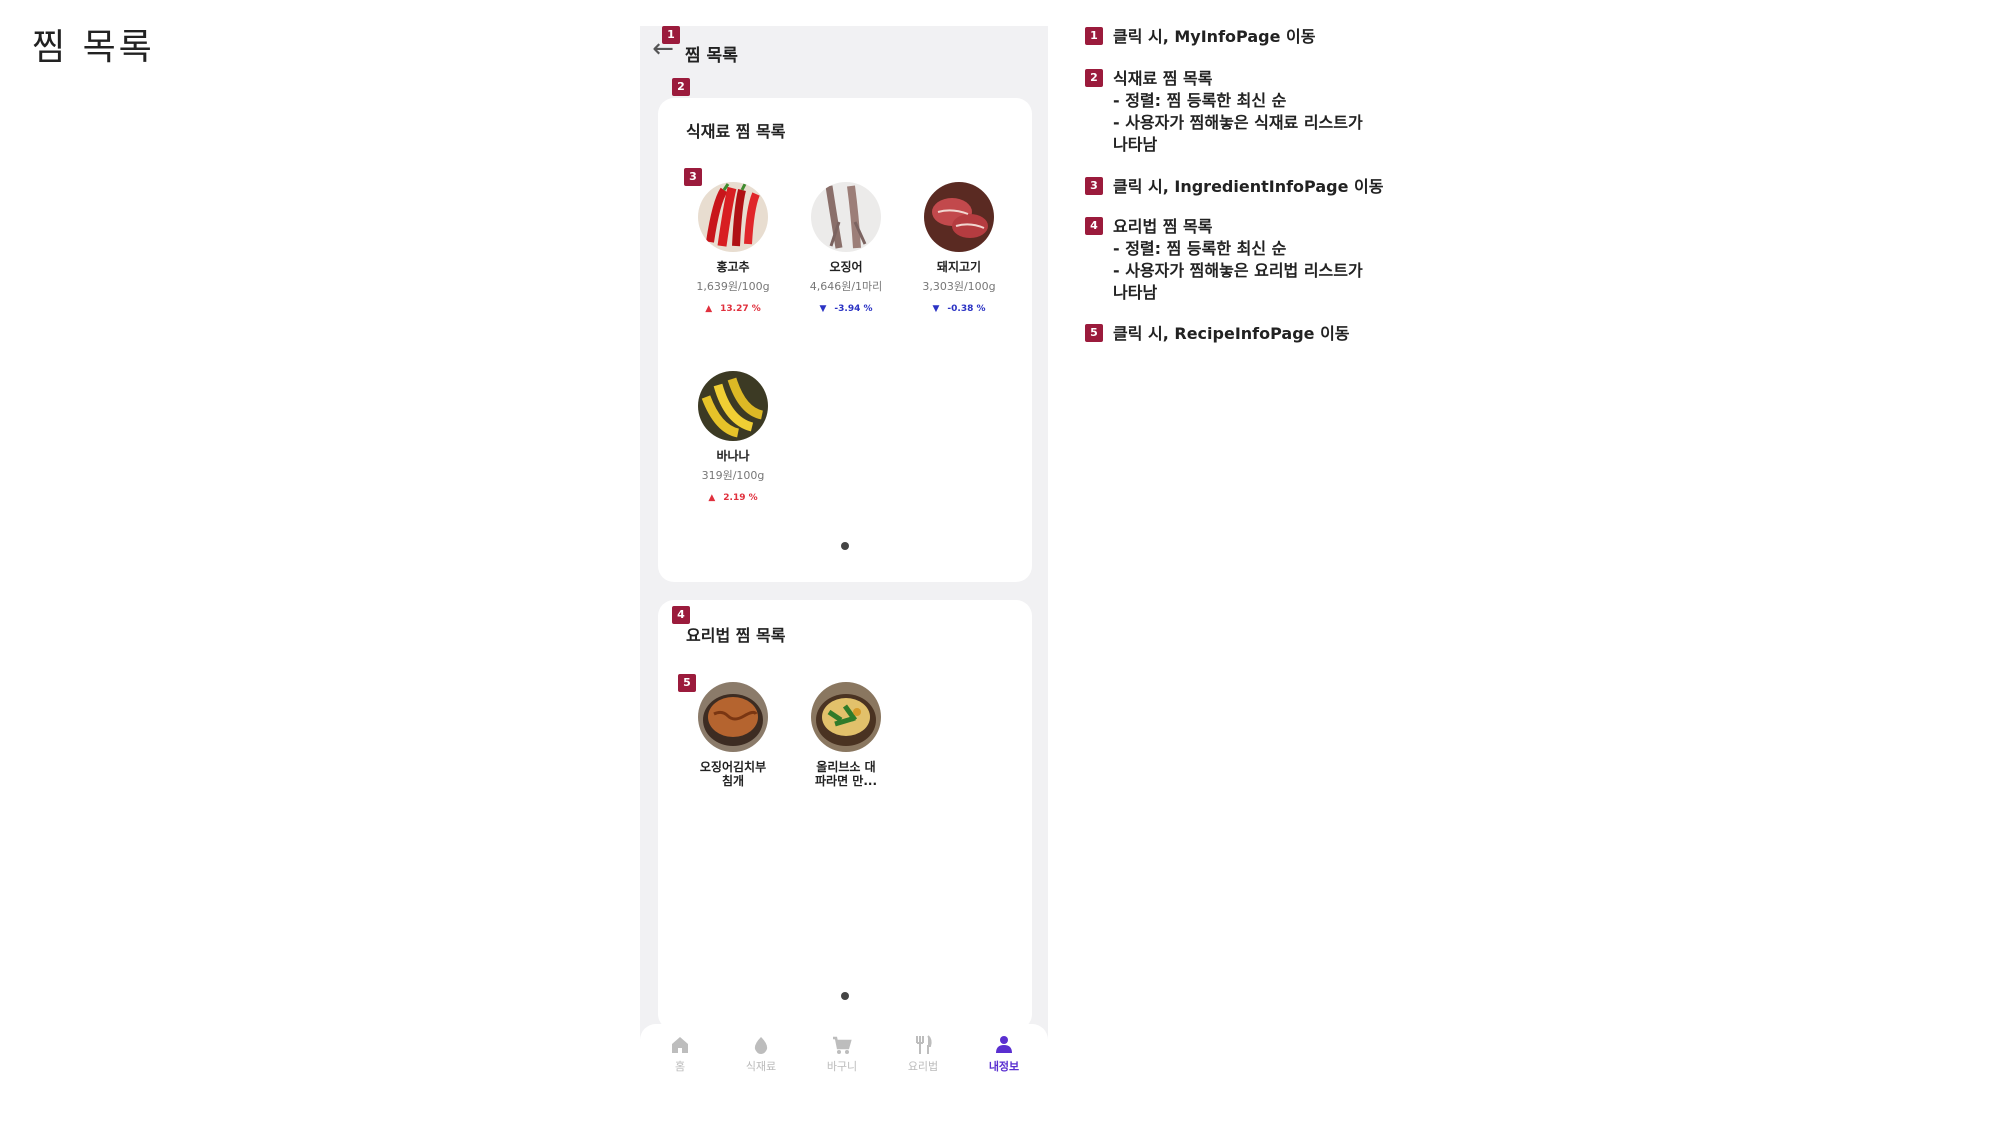 The width and height of the screenshot is (2000, 1125). What do you see at coordinates (1004, 1045) in the screenshot?
I see `person-icon` at bounding box center [1004, 1045].